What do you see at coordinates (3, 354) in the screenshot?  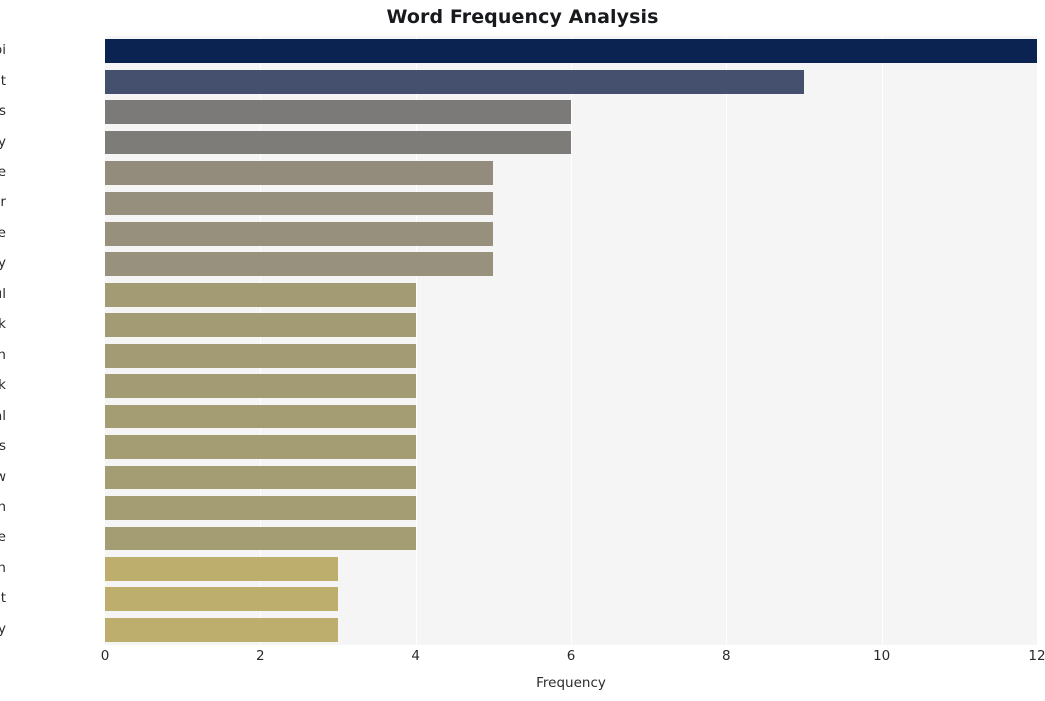 I see `y-axis-label: ban` at bounding box center [3, 354].